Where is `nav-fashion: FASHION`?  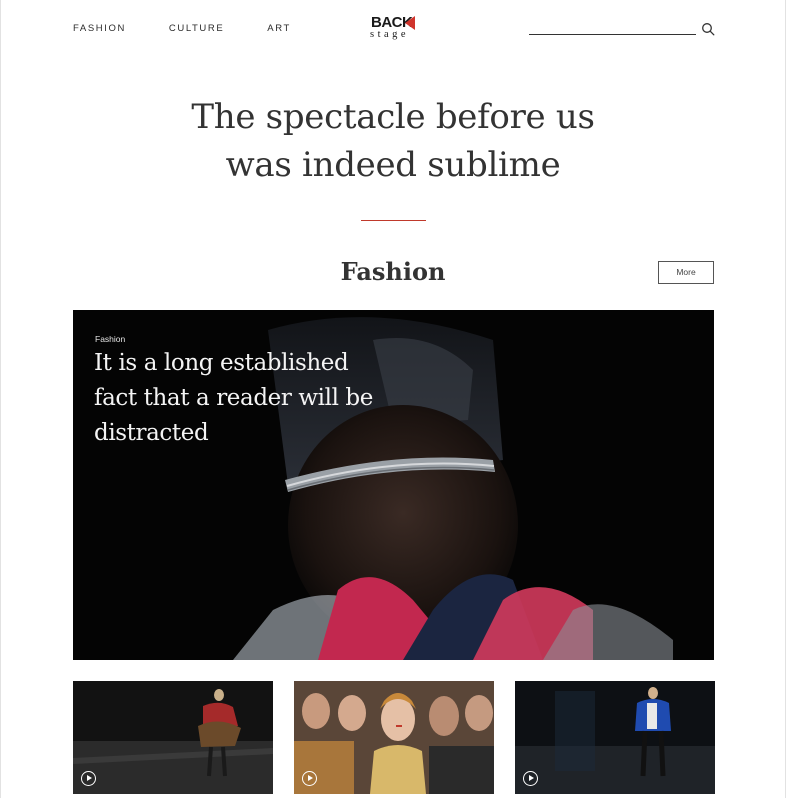 nav-fashion: FASHION is located at coordinates (99, 28).